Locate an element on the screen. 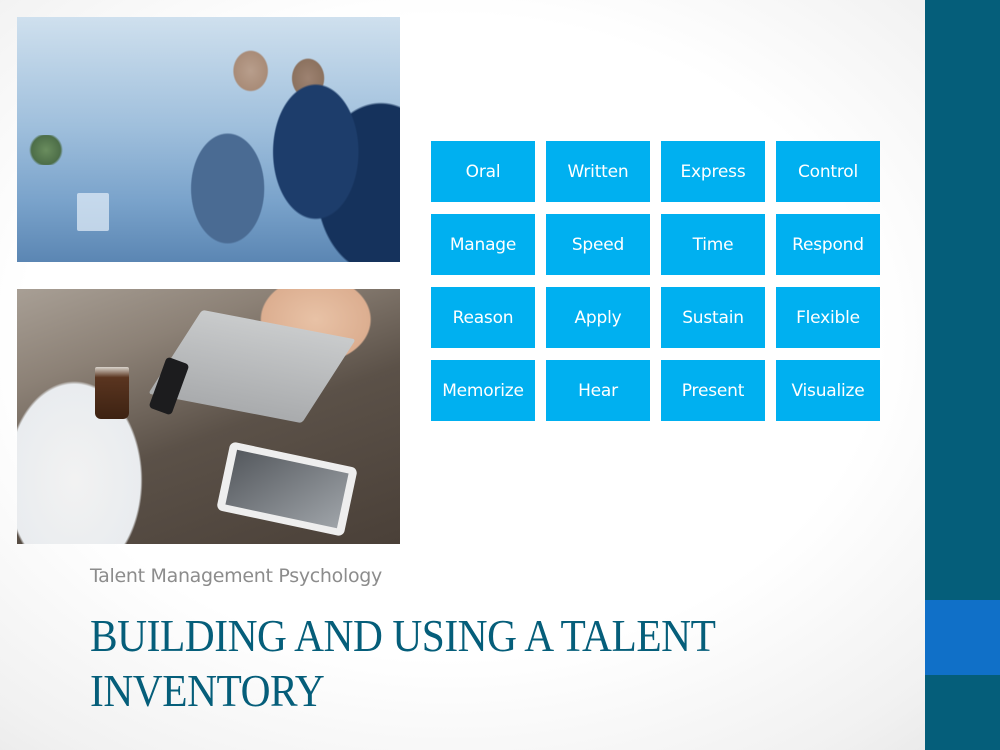 The height and width of the screenshot is (750, 1000). business-meeting-photo is located at coordinates (208, 139).